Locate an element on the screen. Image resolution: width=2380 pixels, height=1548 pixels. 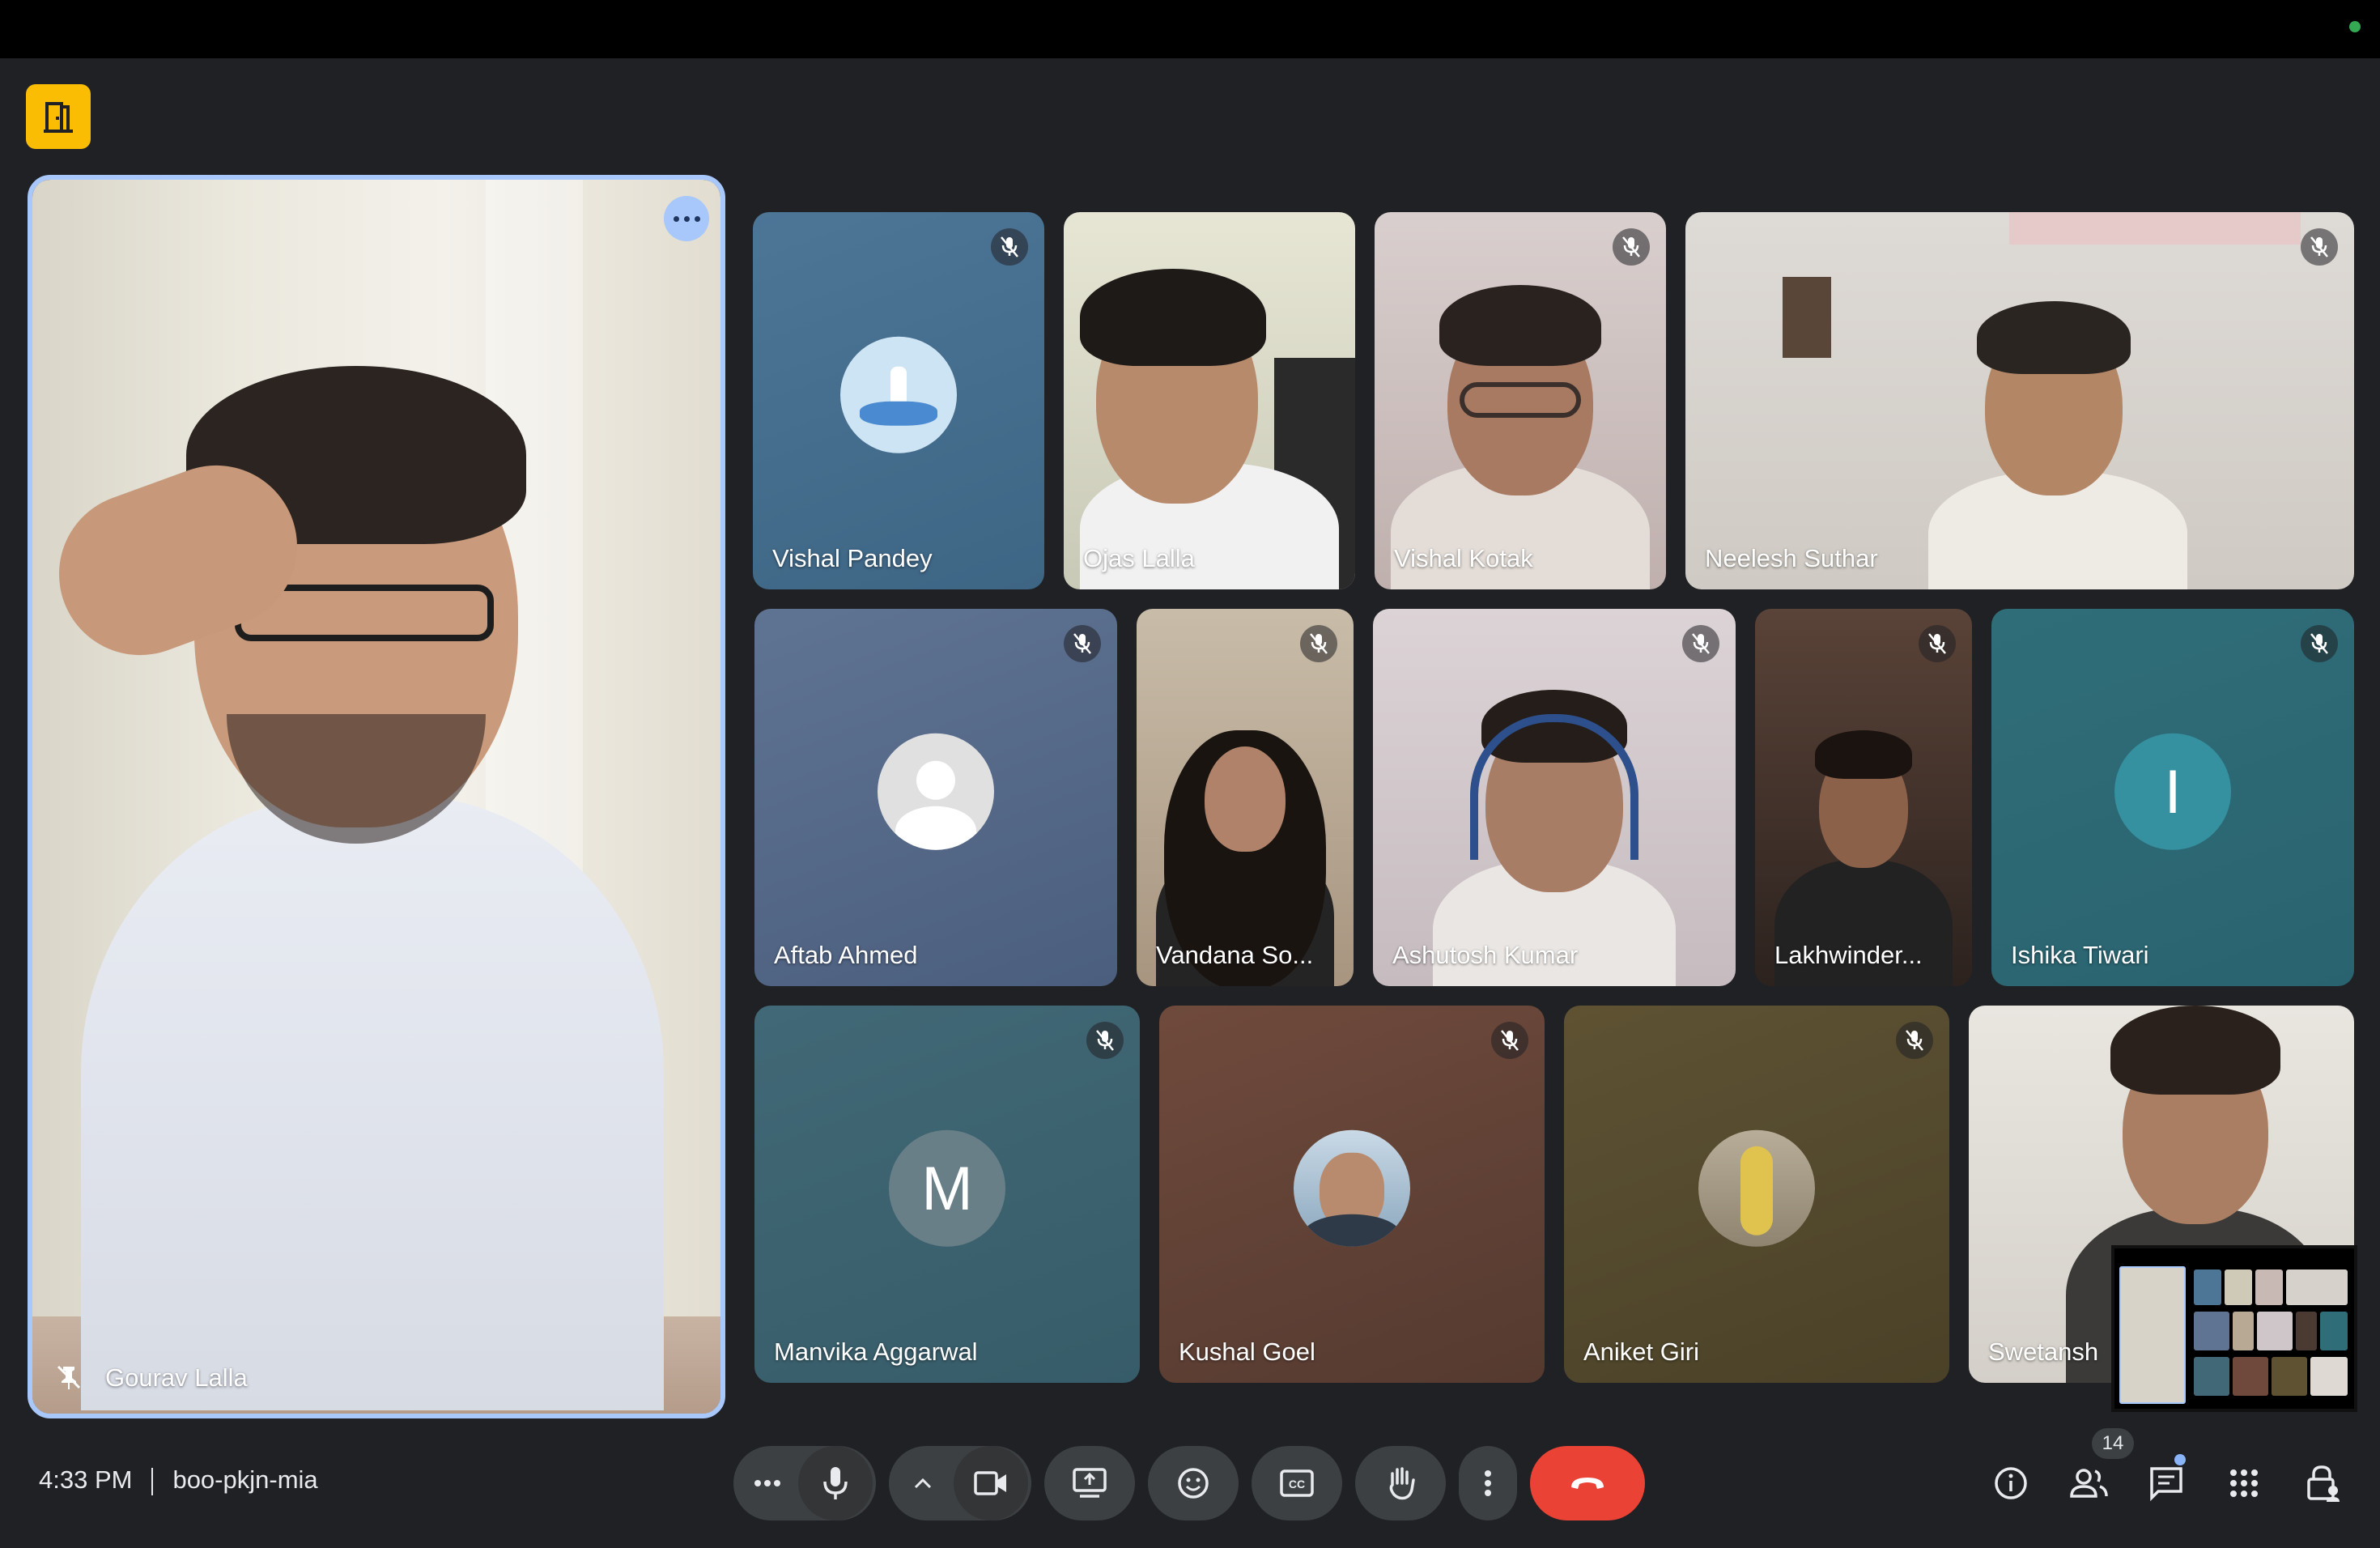
participant-name: Aftab Ahmed is located at coordinates (846, 955).